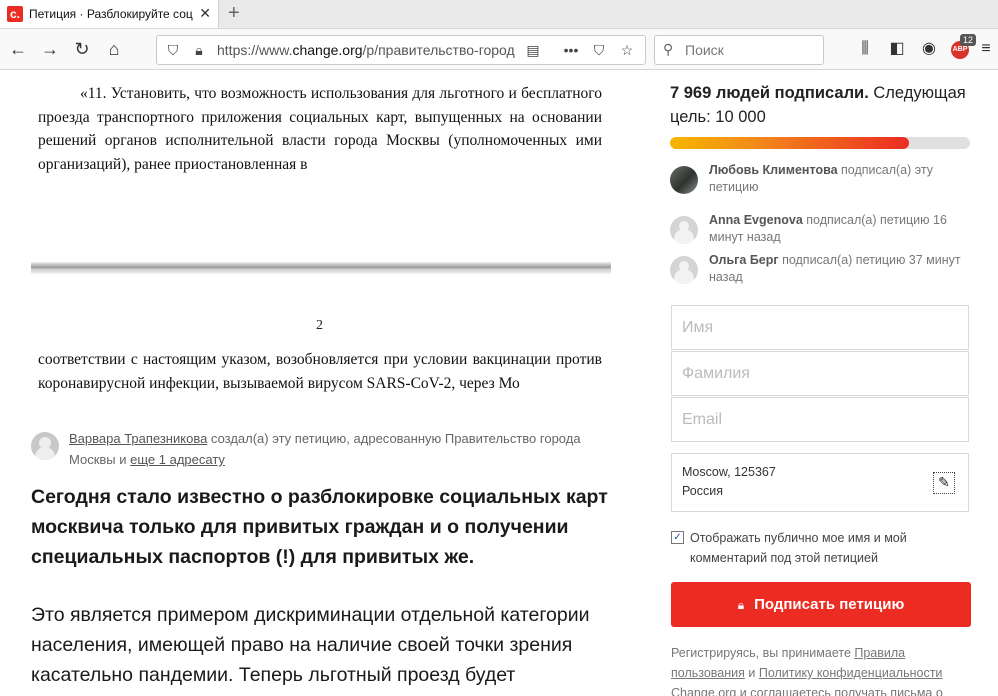 Image resolution: width=998 pixels, height=696 pixels. I want to click on tab-title: Петиция · Разблокируйте соц, so click(111, 14).